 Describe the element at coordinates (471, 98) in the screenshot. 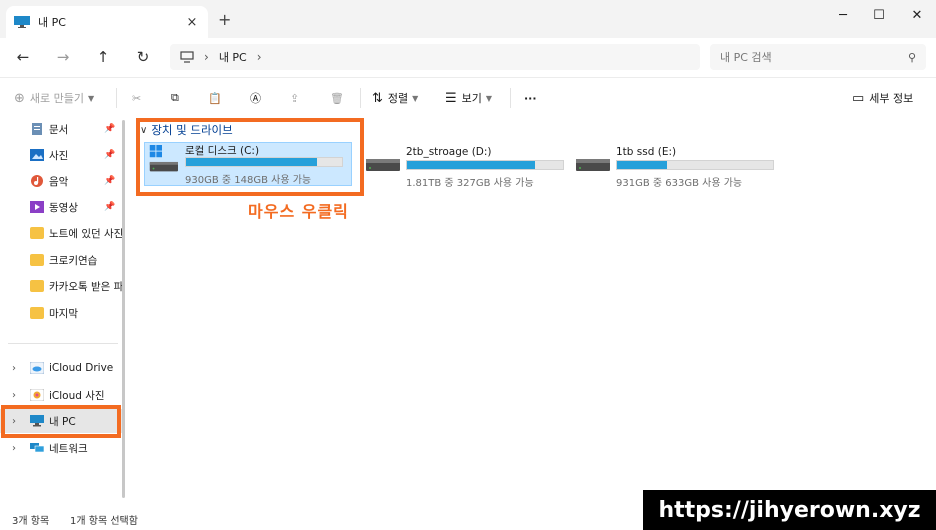

I see `view-label: 보기` at that location.